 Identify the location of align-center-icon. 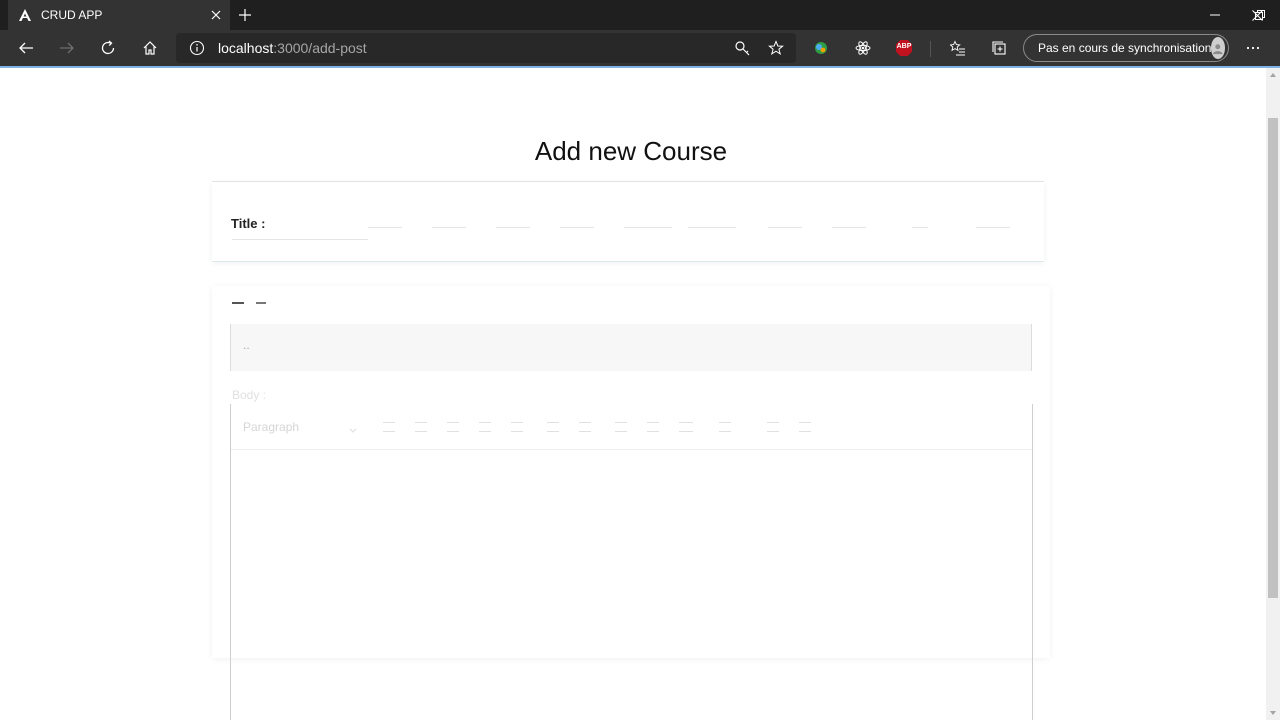
(585, 427).